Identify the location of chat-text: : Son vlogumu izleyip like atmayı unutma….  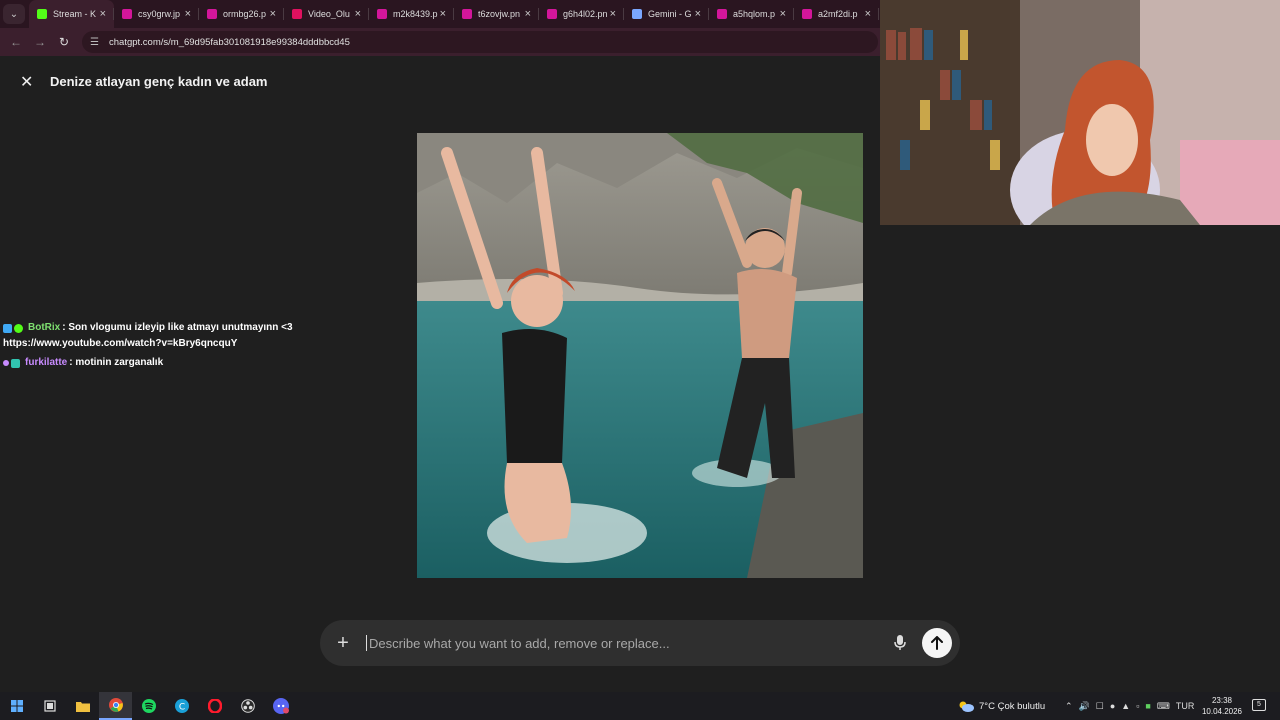
(177, 327).